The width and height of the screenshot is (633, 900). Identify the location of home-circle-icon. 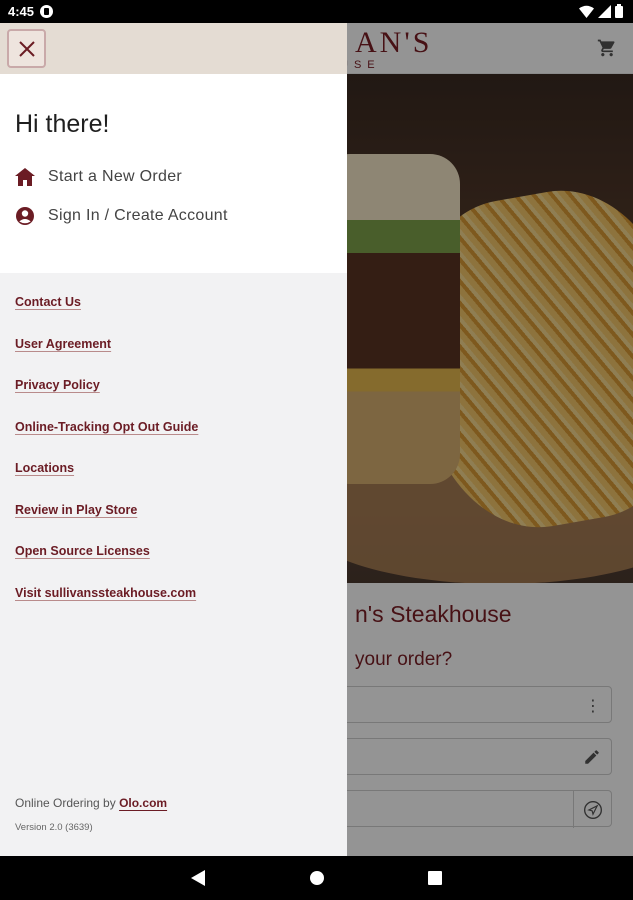
(317, 878).